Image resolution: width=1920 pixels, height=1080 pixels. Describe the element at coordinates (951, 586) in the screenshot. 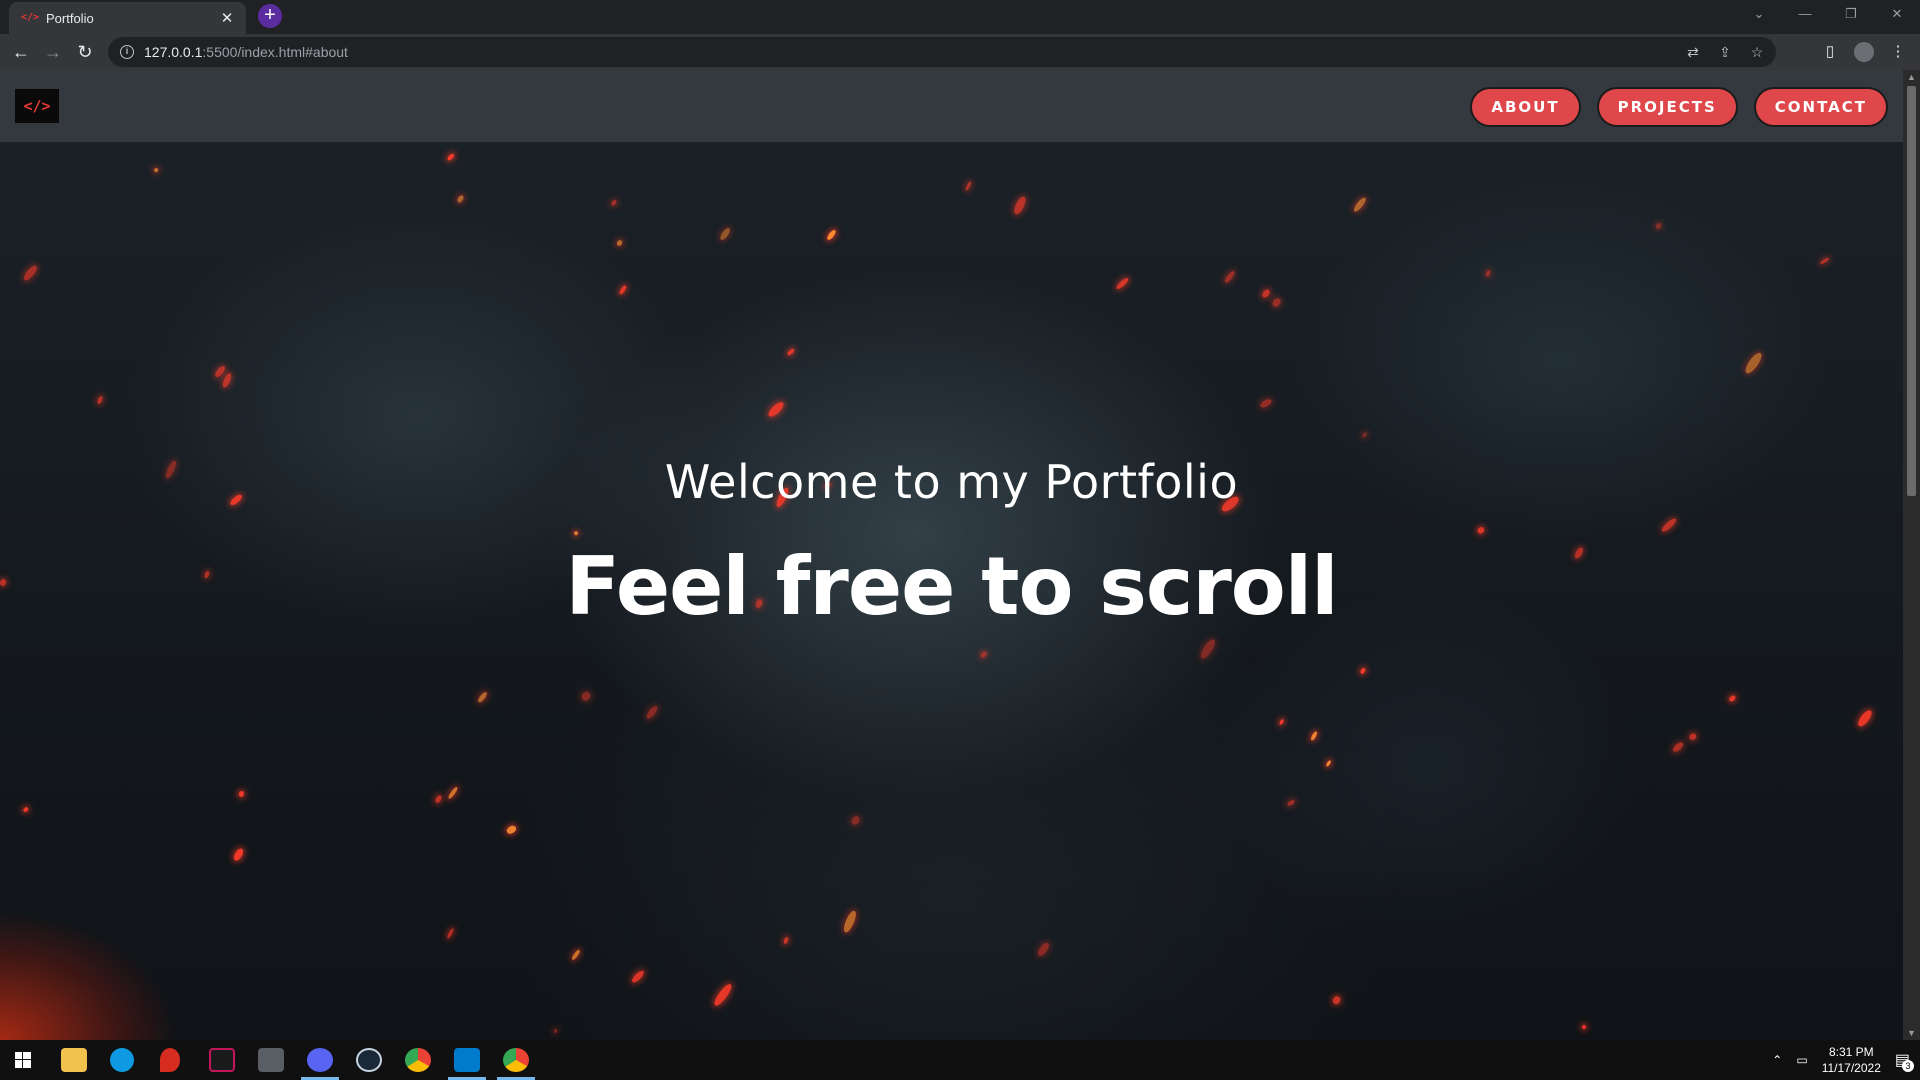

I see `hero-title: Feel free to scroll` at that location.